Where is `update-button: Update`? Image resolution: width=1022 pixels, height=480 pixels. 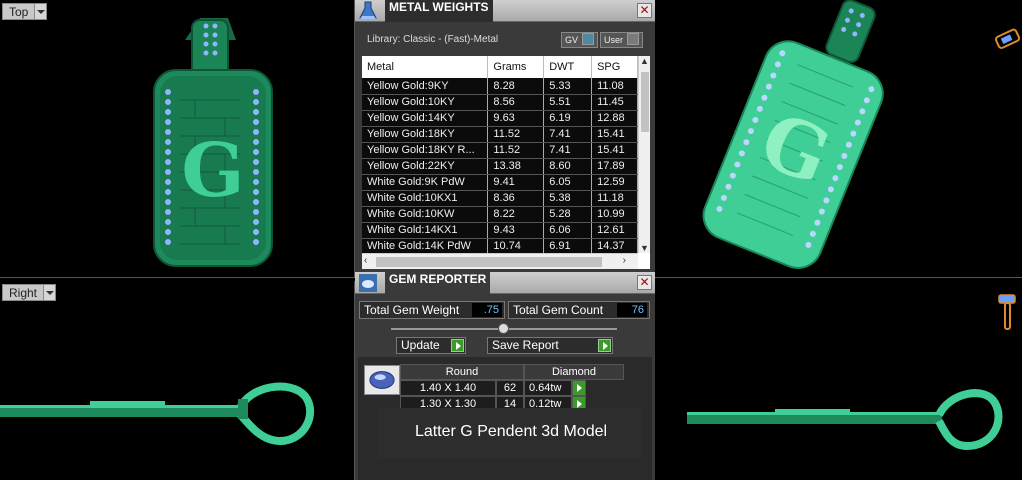 update-button: Update is located at coordinates (431, 345).